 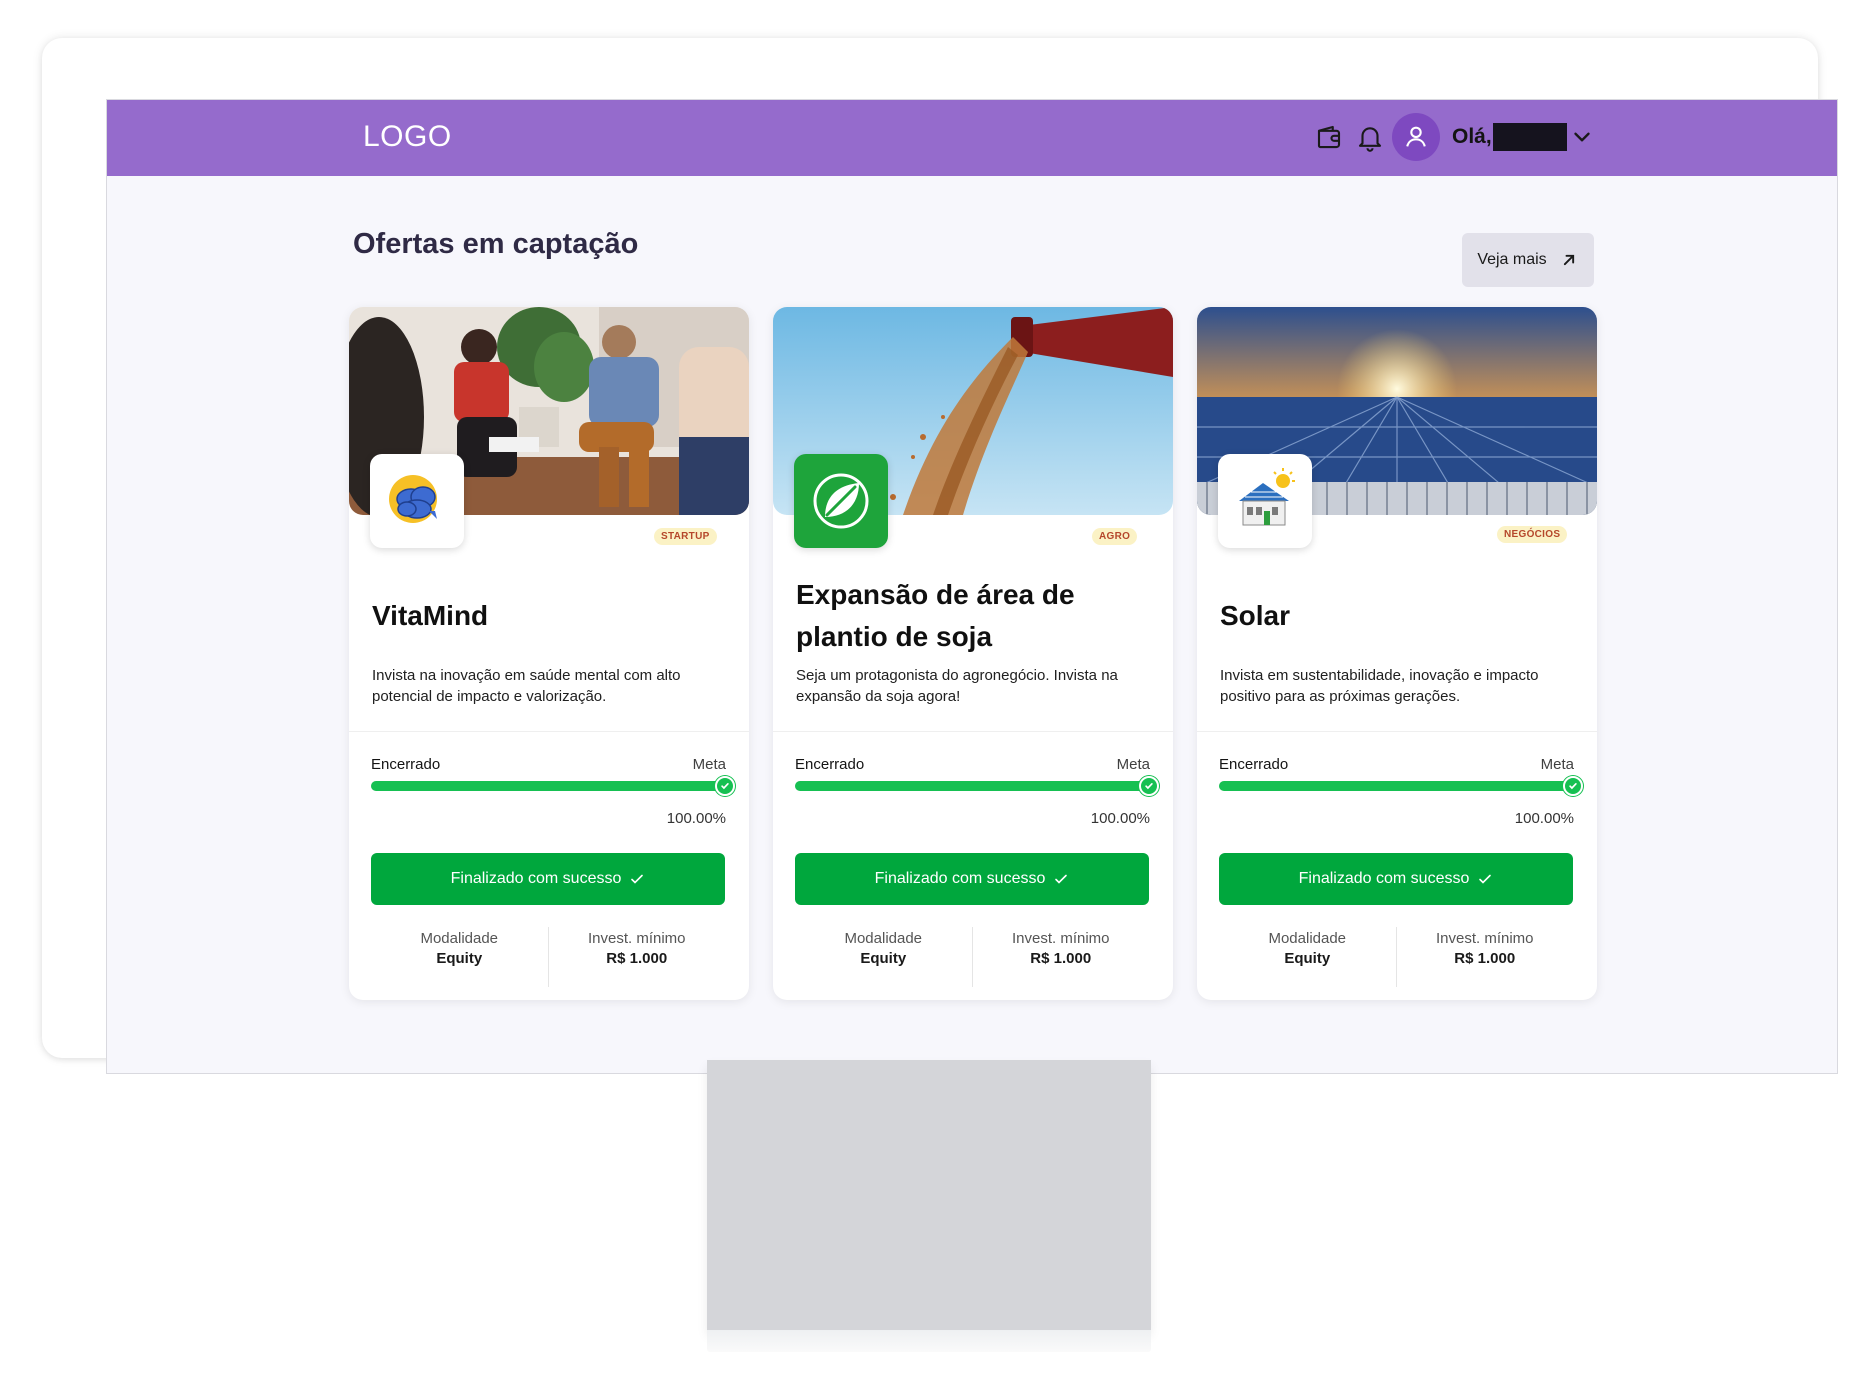 I want to click on see-more-label: Veja mais, so click(x=1512, y=259).